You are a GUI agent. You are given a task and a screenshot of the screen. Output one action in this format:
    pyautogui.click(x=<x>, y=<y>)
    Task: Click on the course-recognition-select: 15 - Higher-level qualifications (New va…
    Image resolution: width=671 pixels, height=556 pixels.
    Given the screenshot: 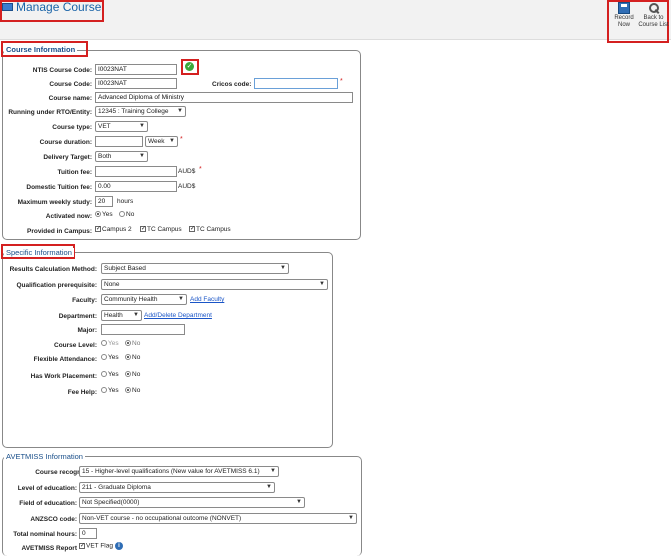 What is the action you would take?
    pyautogui.click(x=179, y=471)
    